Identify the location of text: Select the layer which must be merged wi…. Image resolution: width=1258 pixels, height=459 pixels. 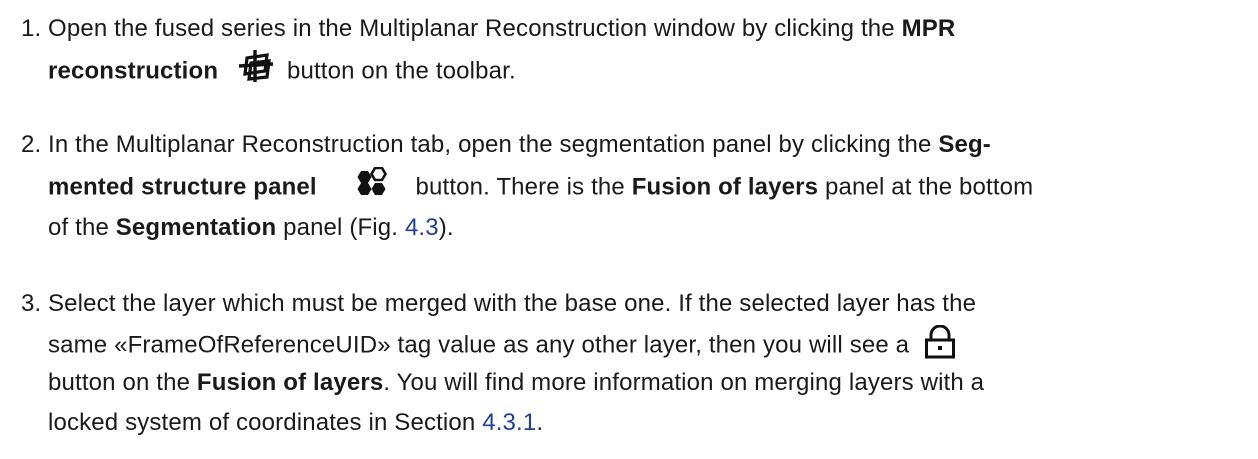
(512, 303).